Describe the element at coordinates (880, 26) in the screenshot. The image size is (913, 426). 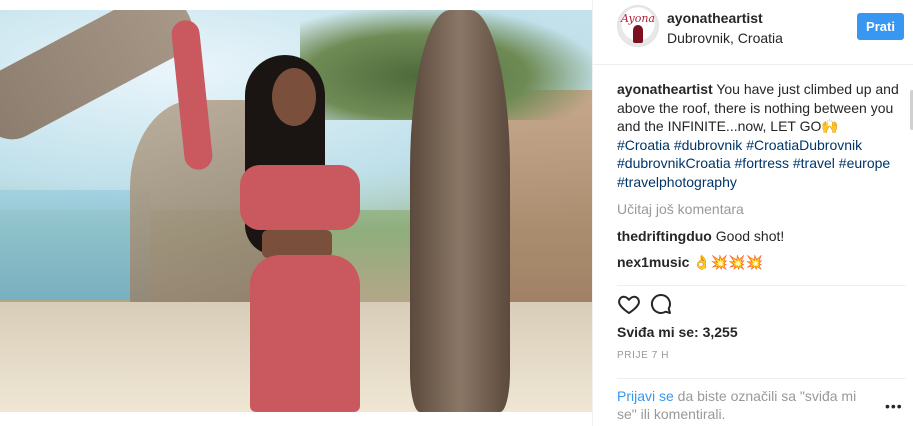
I see `follow-button: Prati` at that location.